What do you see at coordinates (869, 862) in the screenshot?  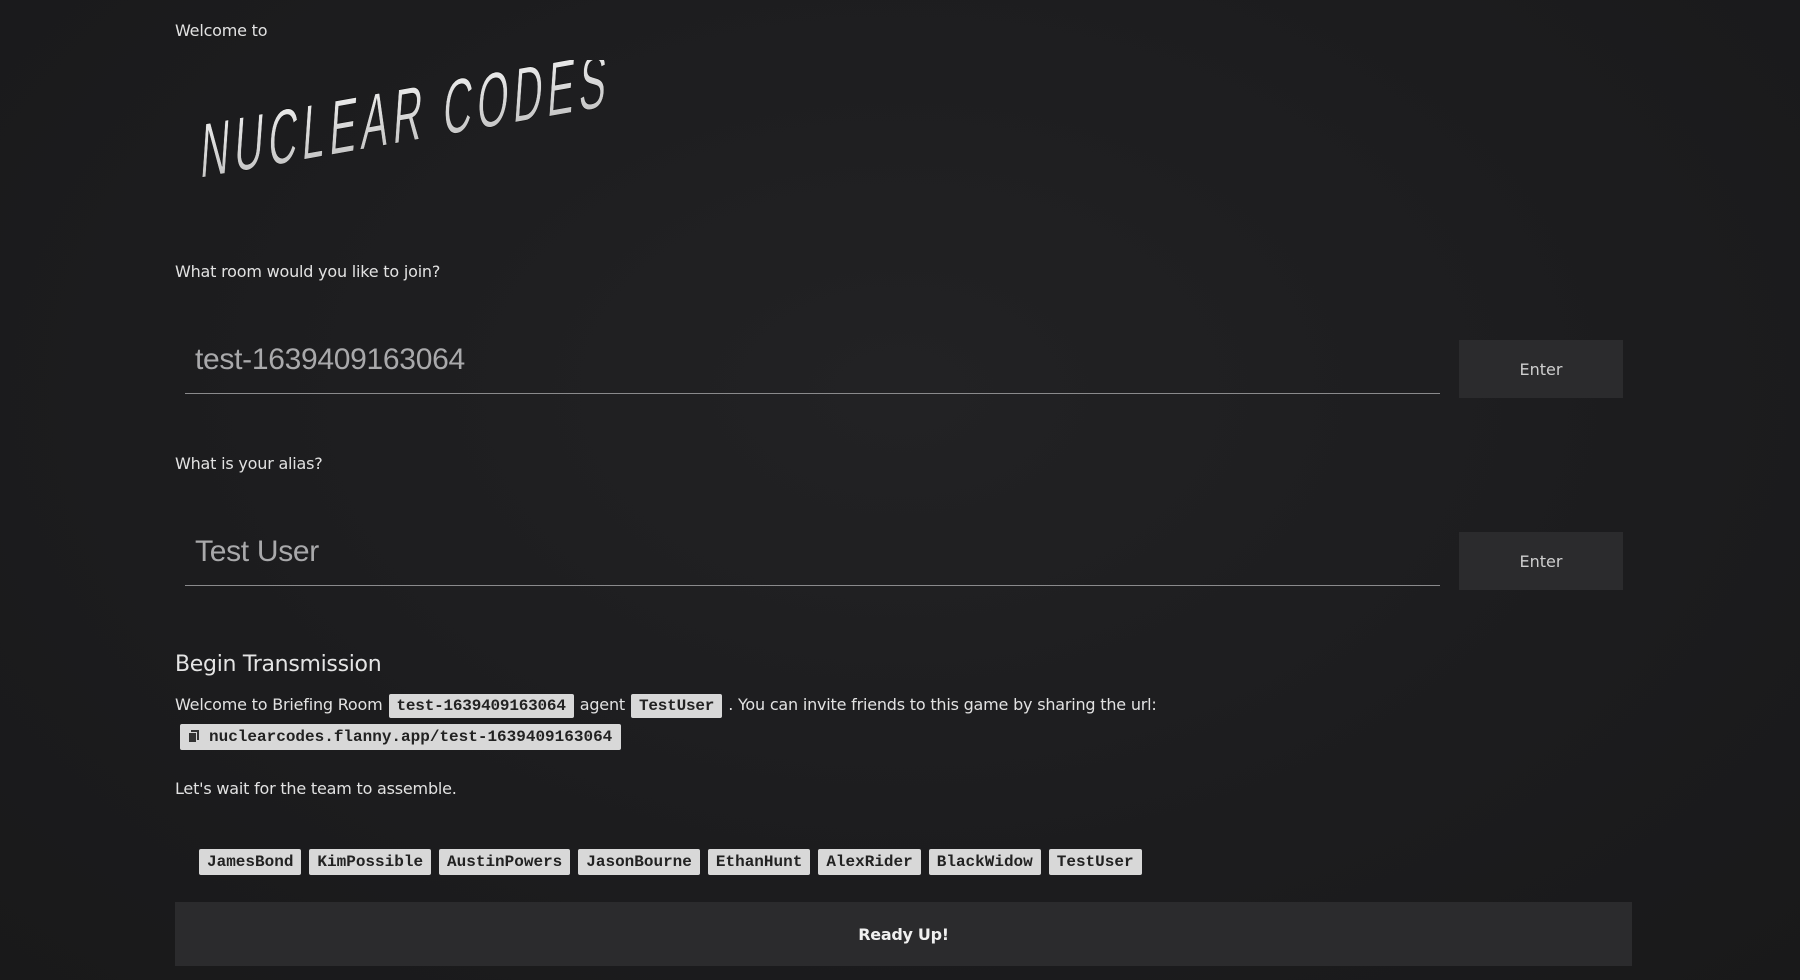 I see `team-member-chip: AlexRider` at bounding box center [869, 862].